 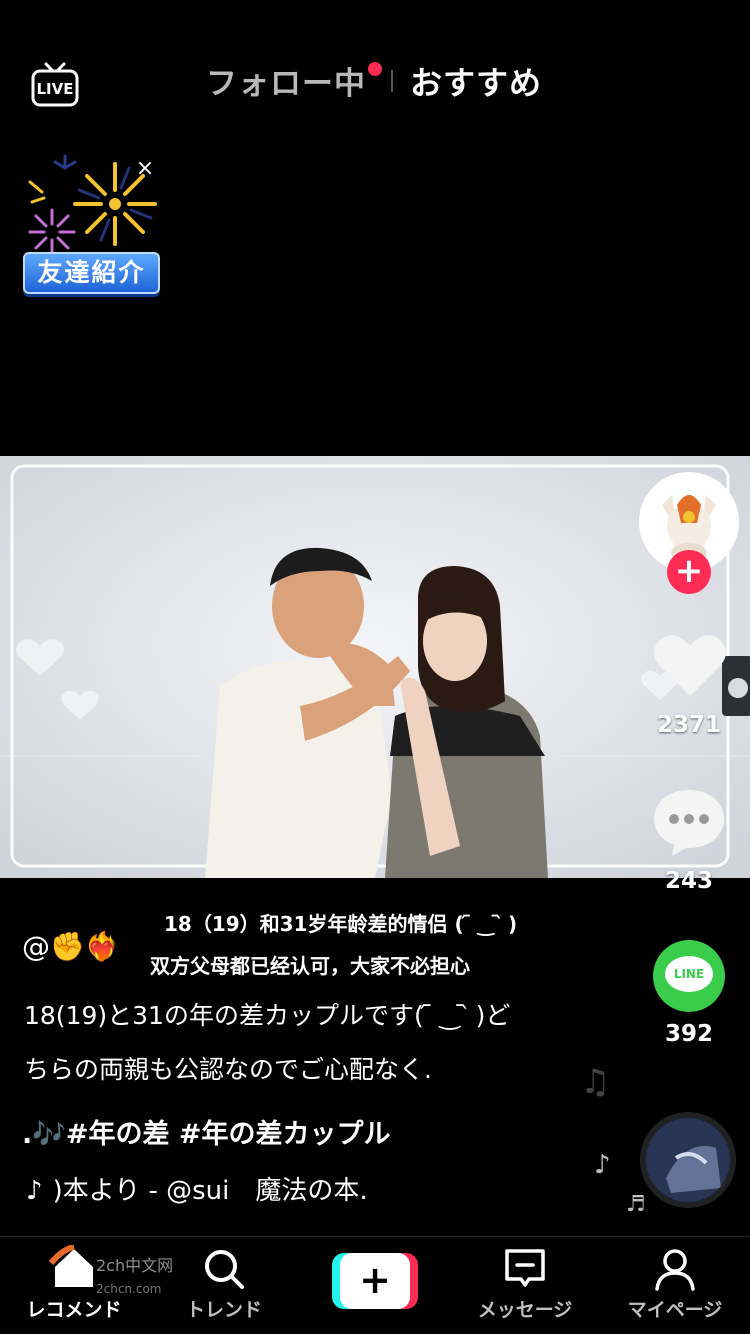 What do you see at coordinates (636, 1204) in the screenshot?
I see `music-note-icon: ♬` at bounding box center [636, 1204].